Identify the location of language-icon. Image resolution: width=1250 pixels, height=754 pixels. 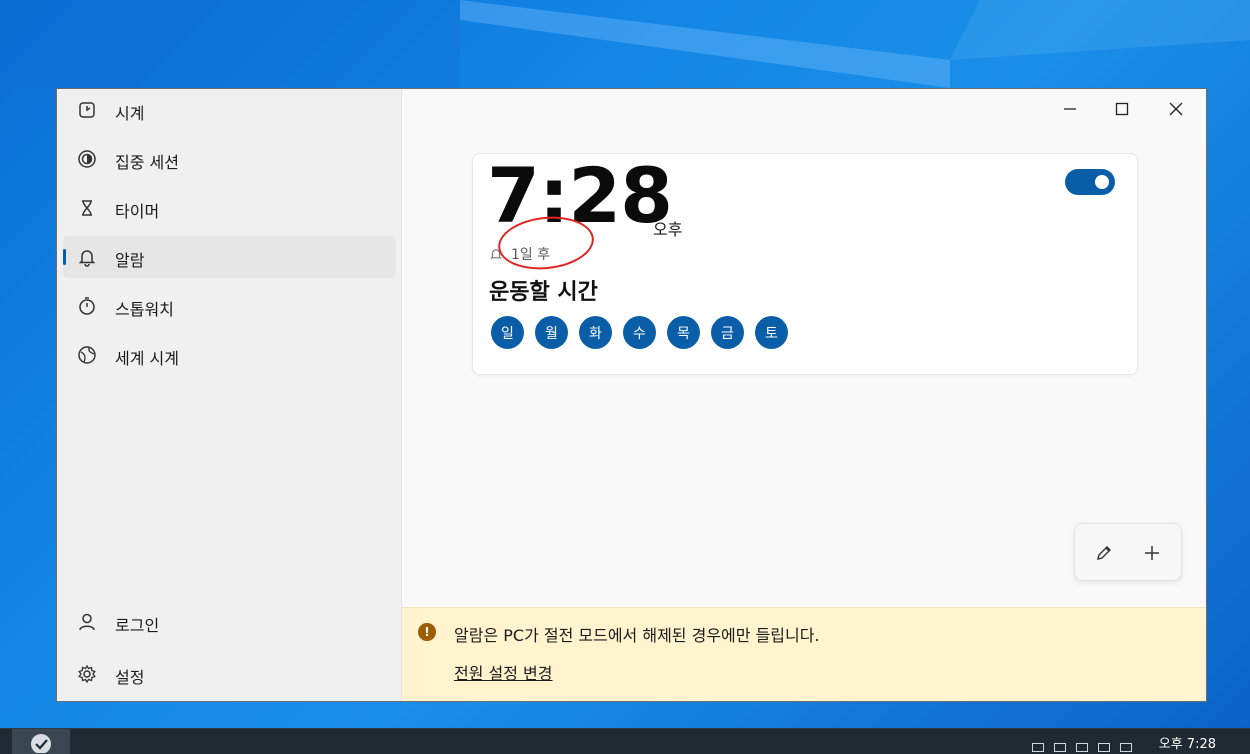
(1126, 747).